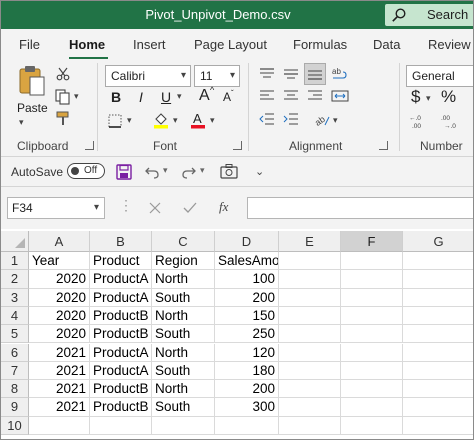 This screenshot has height=440, width=474. Describe the element at coordinates (15, 241) in the screenshot. I see `select-all-corner` at that location.